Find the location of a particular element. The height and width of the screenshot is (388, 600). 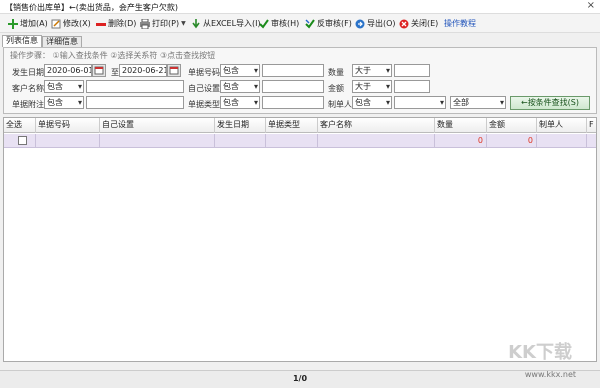

col-customer: 客户名称 is located at coordinates (376, 125).